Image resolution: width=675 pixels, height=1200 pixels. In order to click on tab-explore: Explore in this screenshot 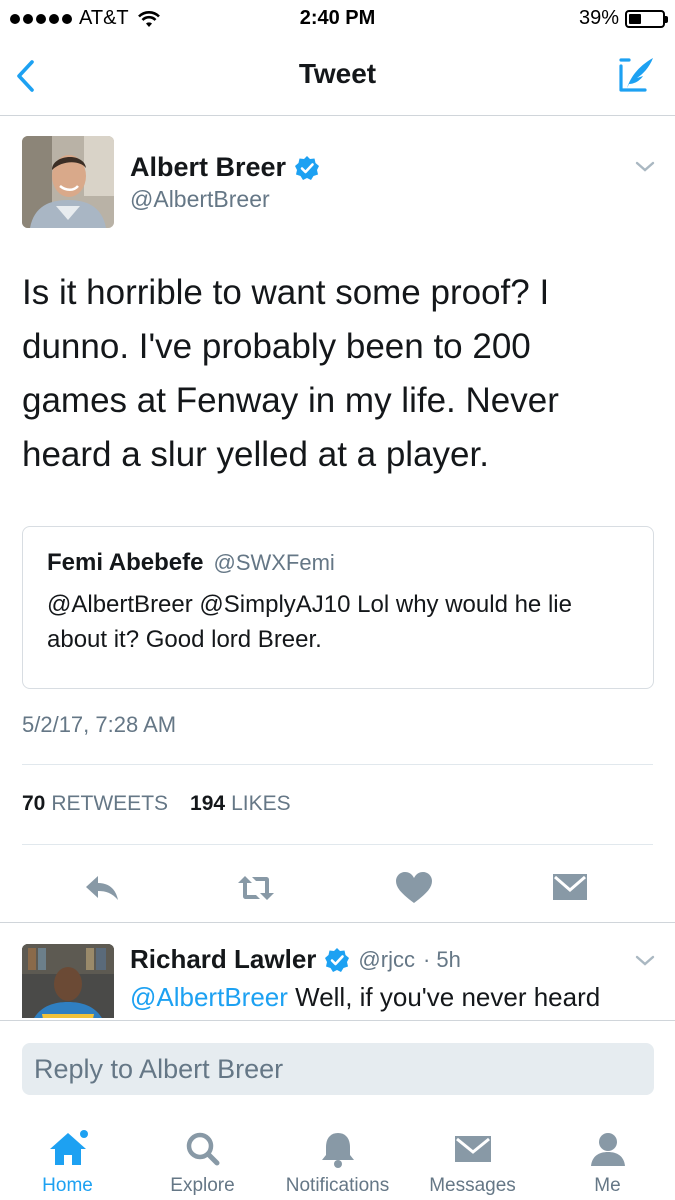, I will do `click(202, 1160)`.